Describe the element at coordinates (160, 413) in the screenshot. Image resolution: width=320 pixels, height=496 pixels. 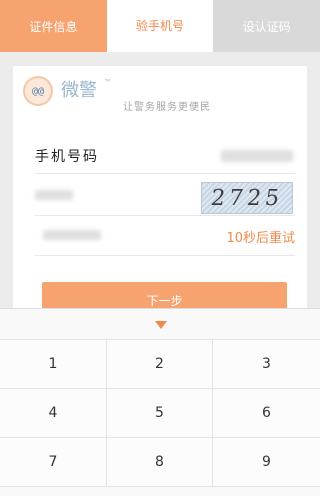
I see `key-5: 5` at that location.